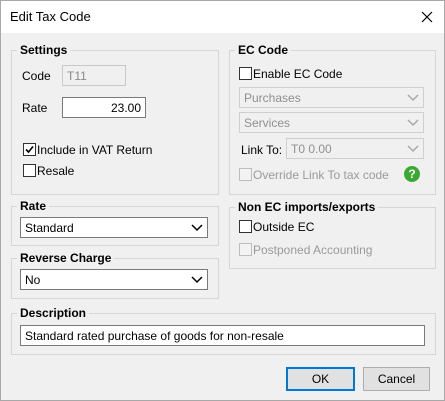 This screenshot has width=445, height=401. What do you see at coordinates (36, 76) in the screenshot?
I see `code-label: Code` at bounding box center [36, 76].